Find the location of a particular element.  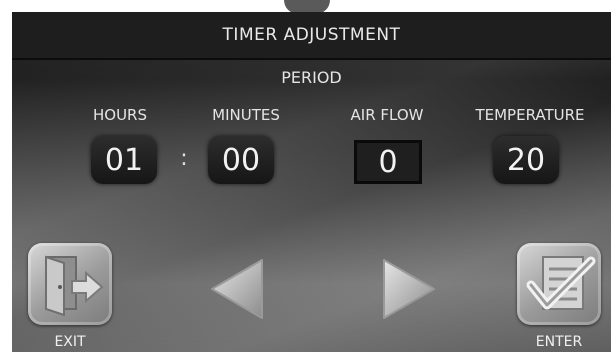

page-title: TIMER ADJUSTMENT is located at coordinates (311, 35).